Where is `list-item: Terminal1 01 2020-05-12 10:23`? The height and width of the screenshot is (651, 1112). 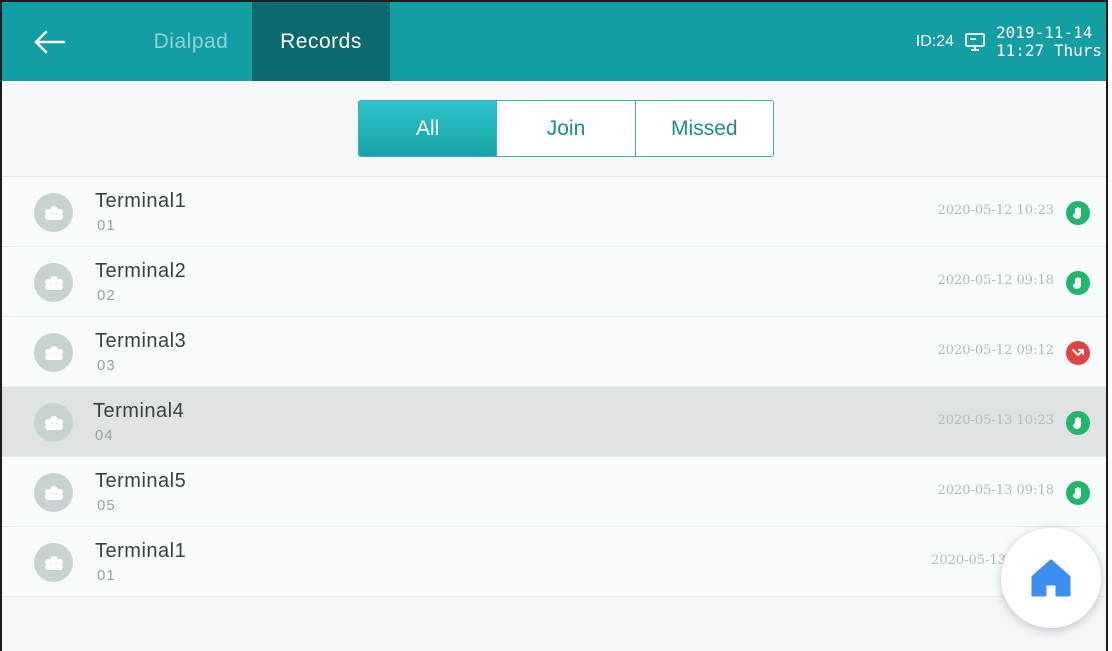
list-item: Terminal1 01 2020-05-12 10:23 is located at coordinates (554, 212).